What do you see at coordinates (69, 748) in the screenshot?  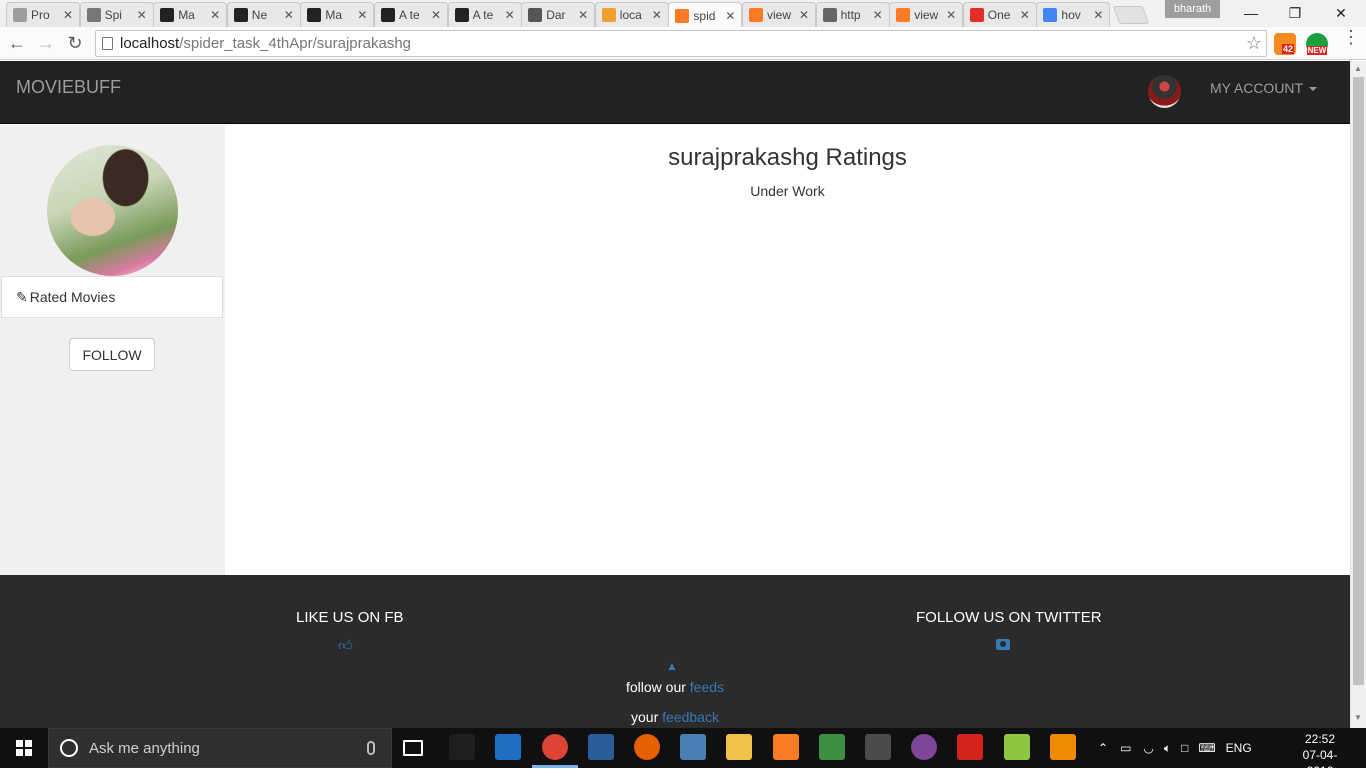 I see `cortana-icon` at bounding box center [69, 748].